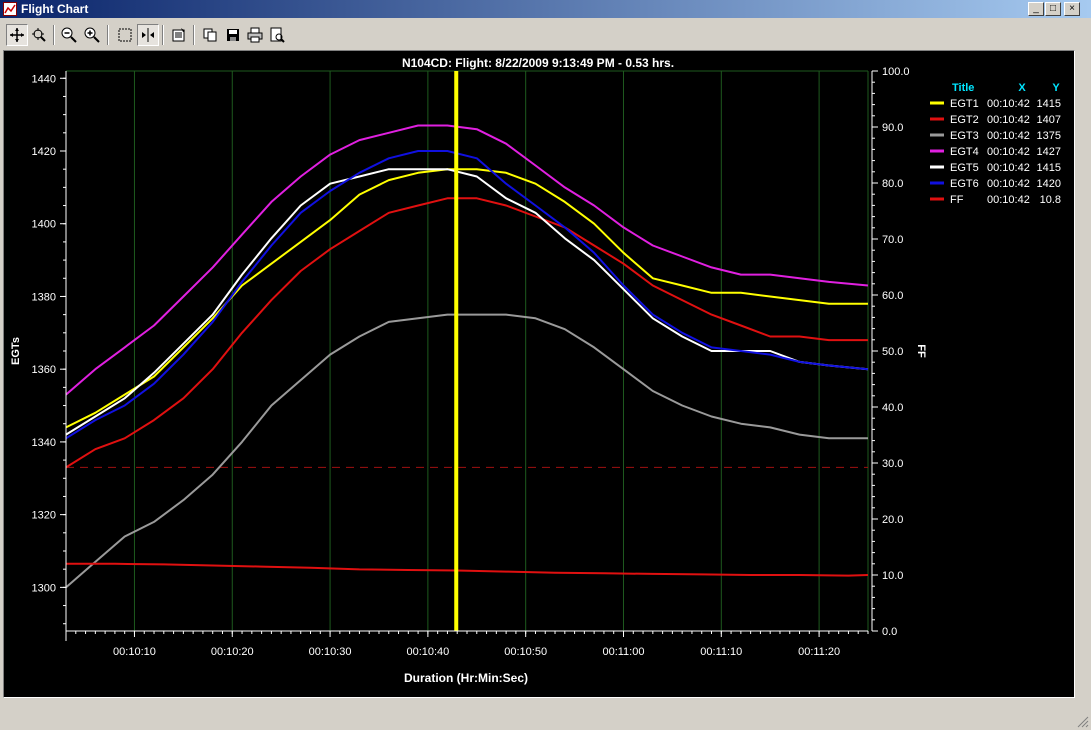  What do you see at coordinates (44, 588) in the screenshot?
I see `y-tick-label: 1300` at bounding box center [44, 588].